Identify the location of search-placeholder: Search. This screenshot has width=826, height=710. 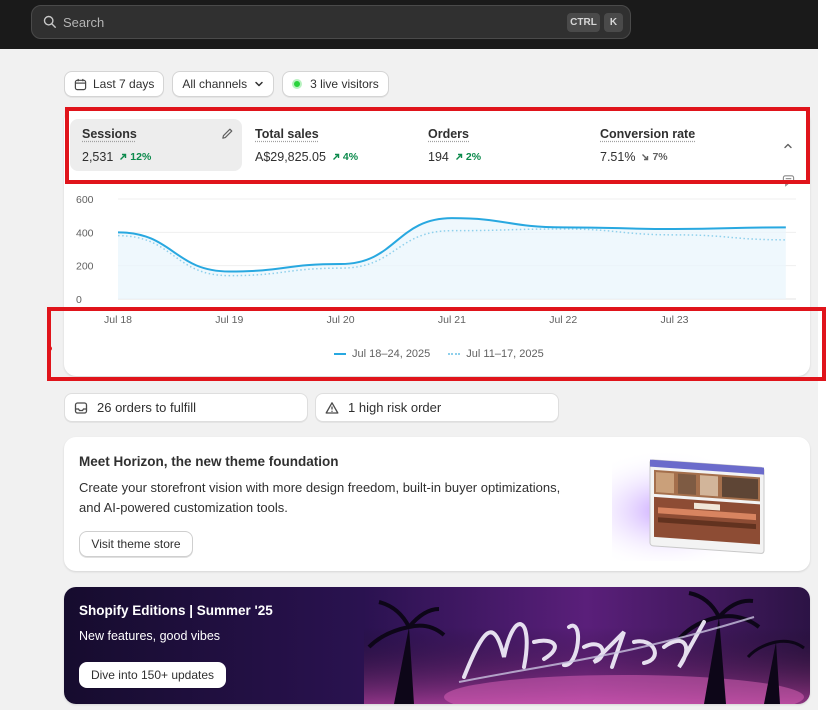
(84, 22).